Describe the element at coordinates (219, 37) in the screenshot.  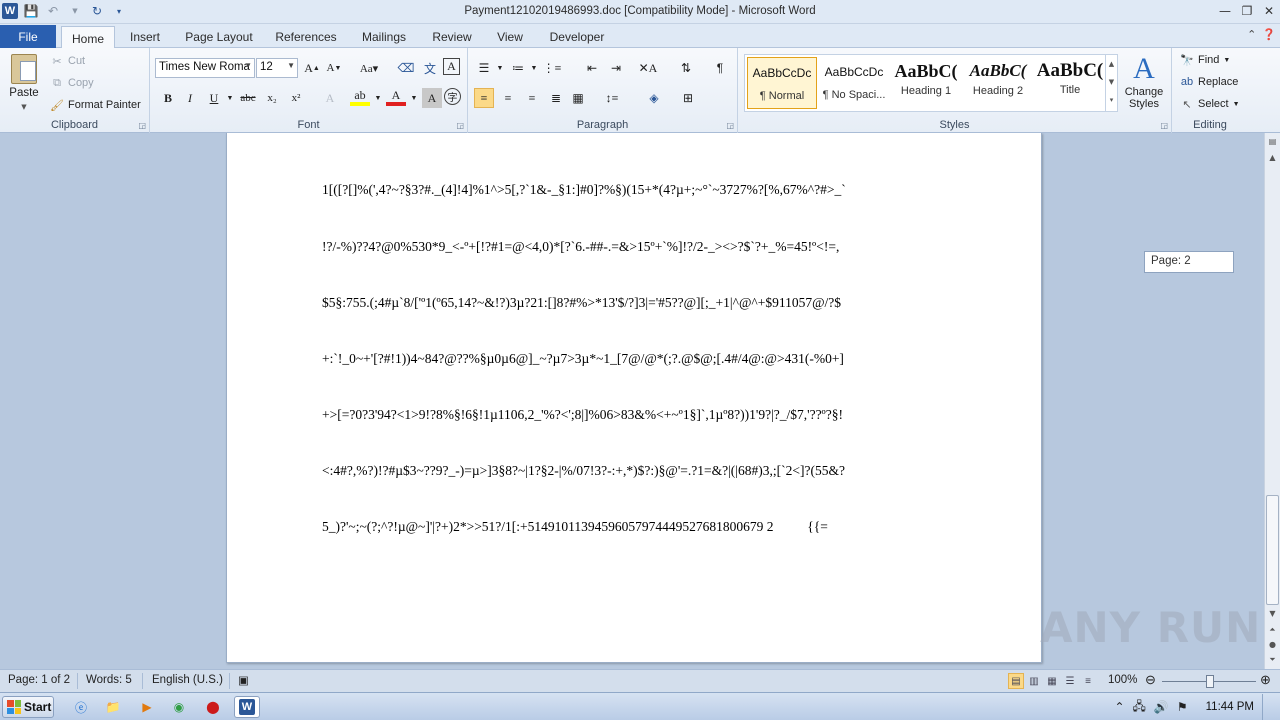
I see `tab-page-layout: Page Layout` at that location.